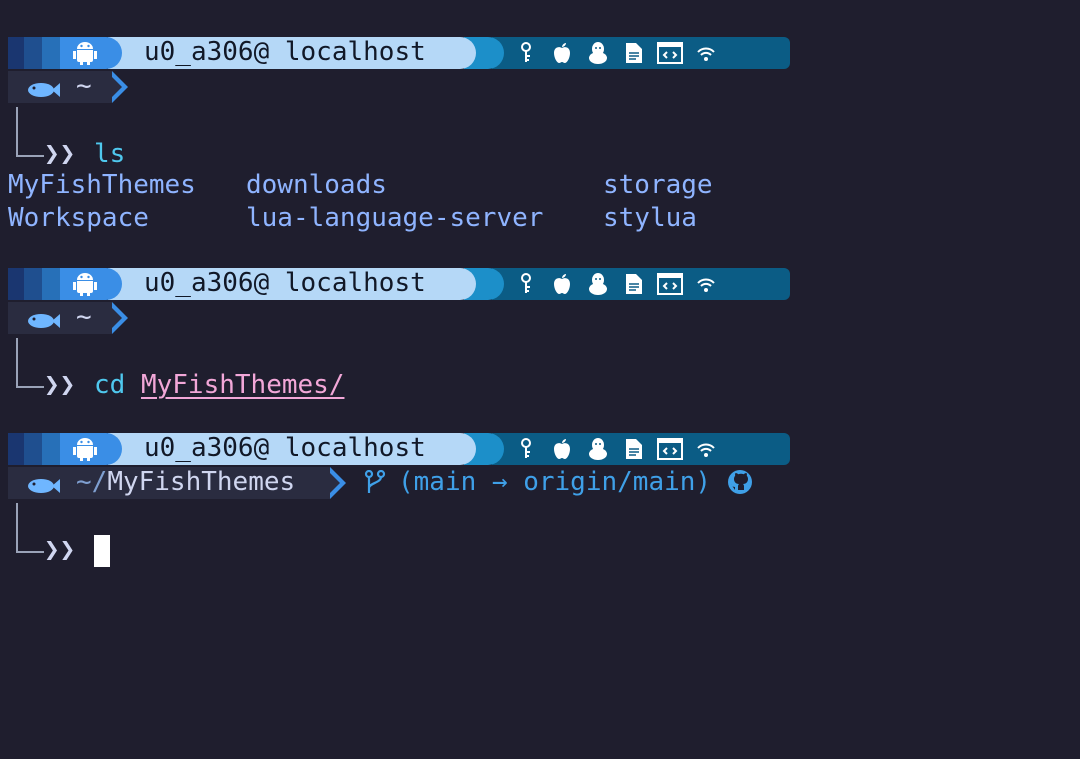 Image resolution: width=1080 pixels, height=759 pixels. I want to click on command-text: ls, so click(110, 154).